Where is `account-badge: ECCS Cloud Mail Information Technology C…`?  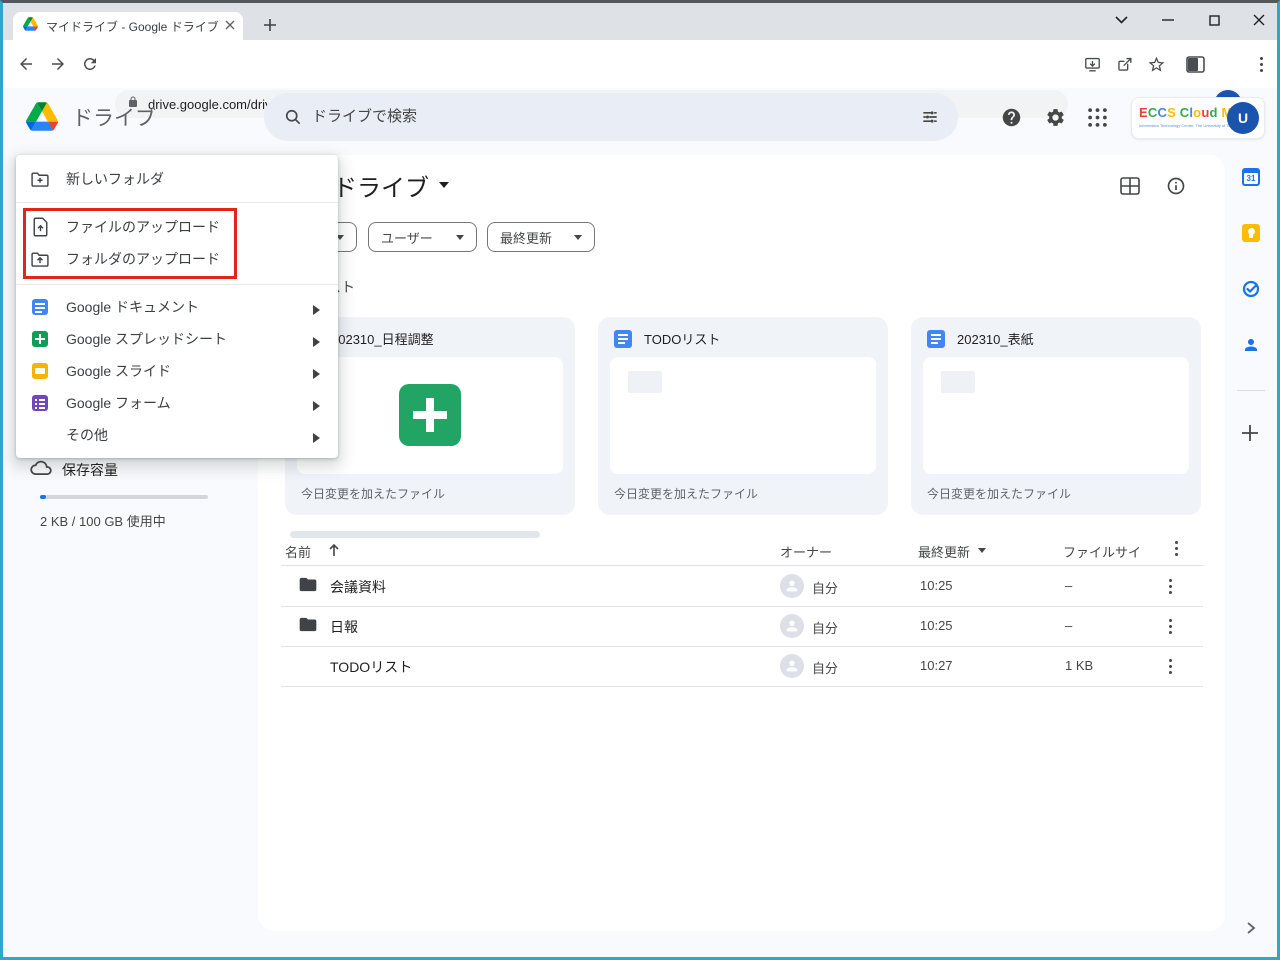 account-badge: ECCS Cloud Mail Information Technology C… is located at coordinates (1198, 118).